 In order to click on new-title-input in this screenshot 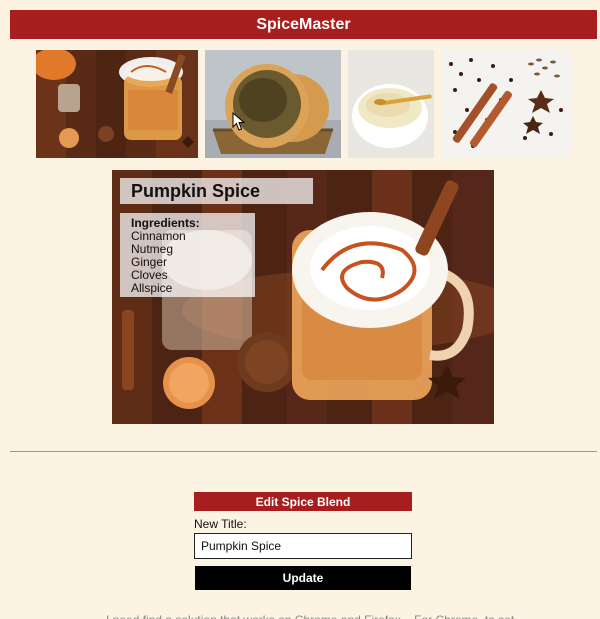, I will do `click(303, 546)`.